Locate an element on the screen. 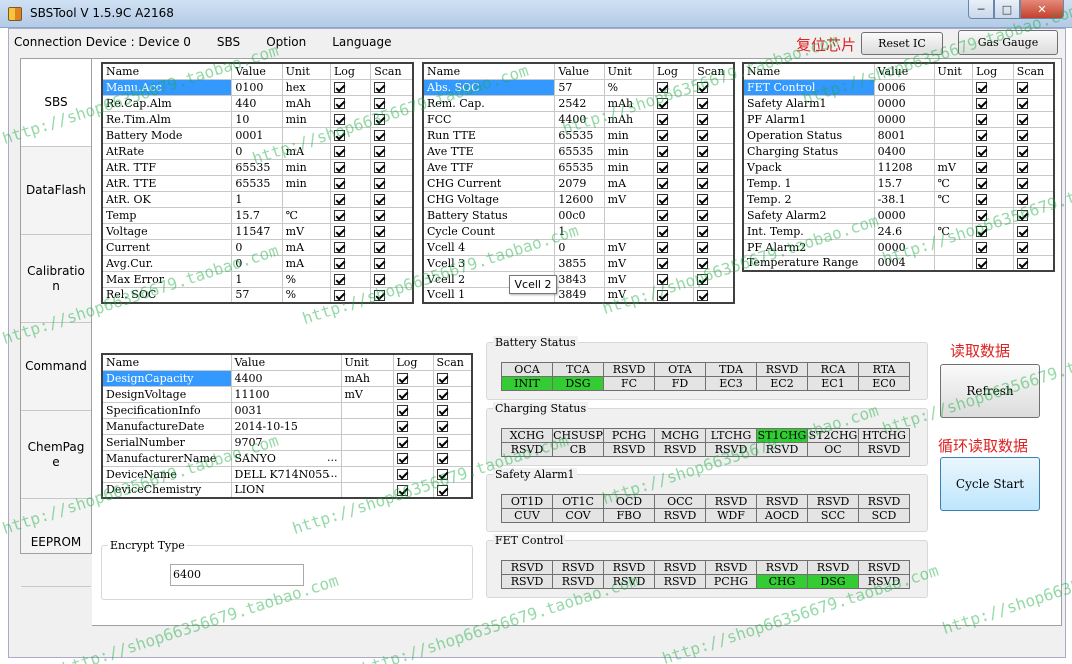 This screenshot has width=1072, height=664. table-row: AtR. TTE 65535 min is located at coordinates (257, 183).